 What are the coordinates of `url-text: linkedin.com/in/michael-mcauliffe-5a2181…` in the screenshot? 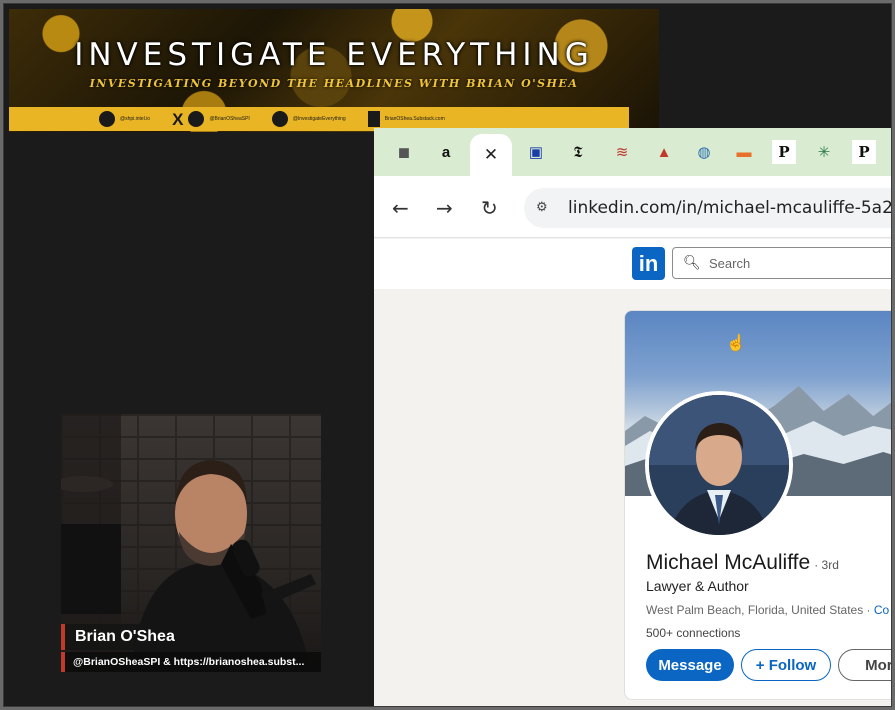 It's located at (729, 208).